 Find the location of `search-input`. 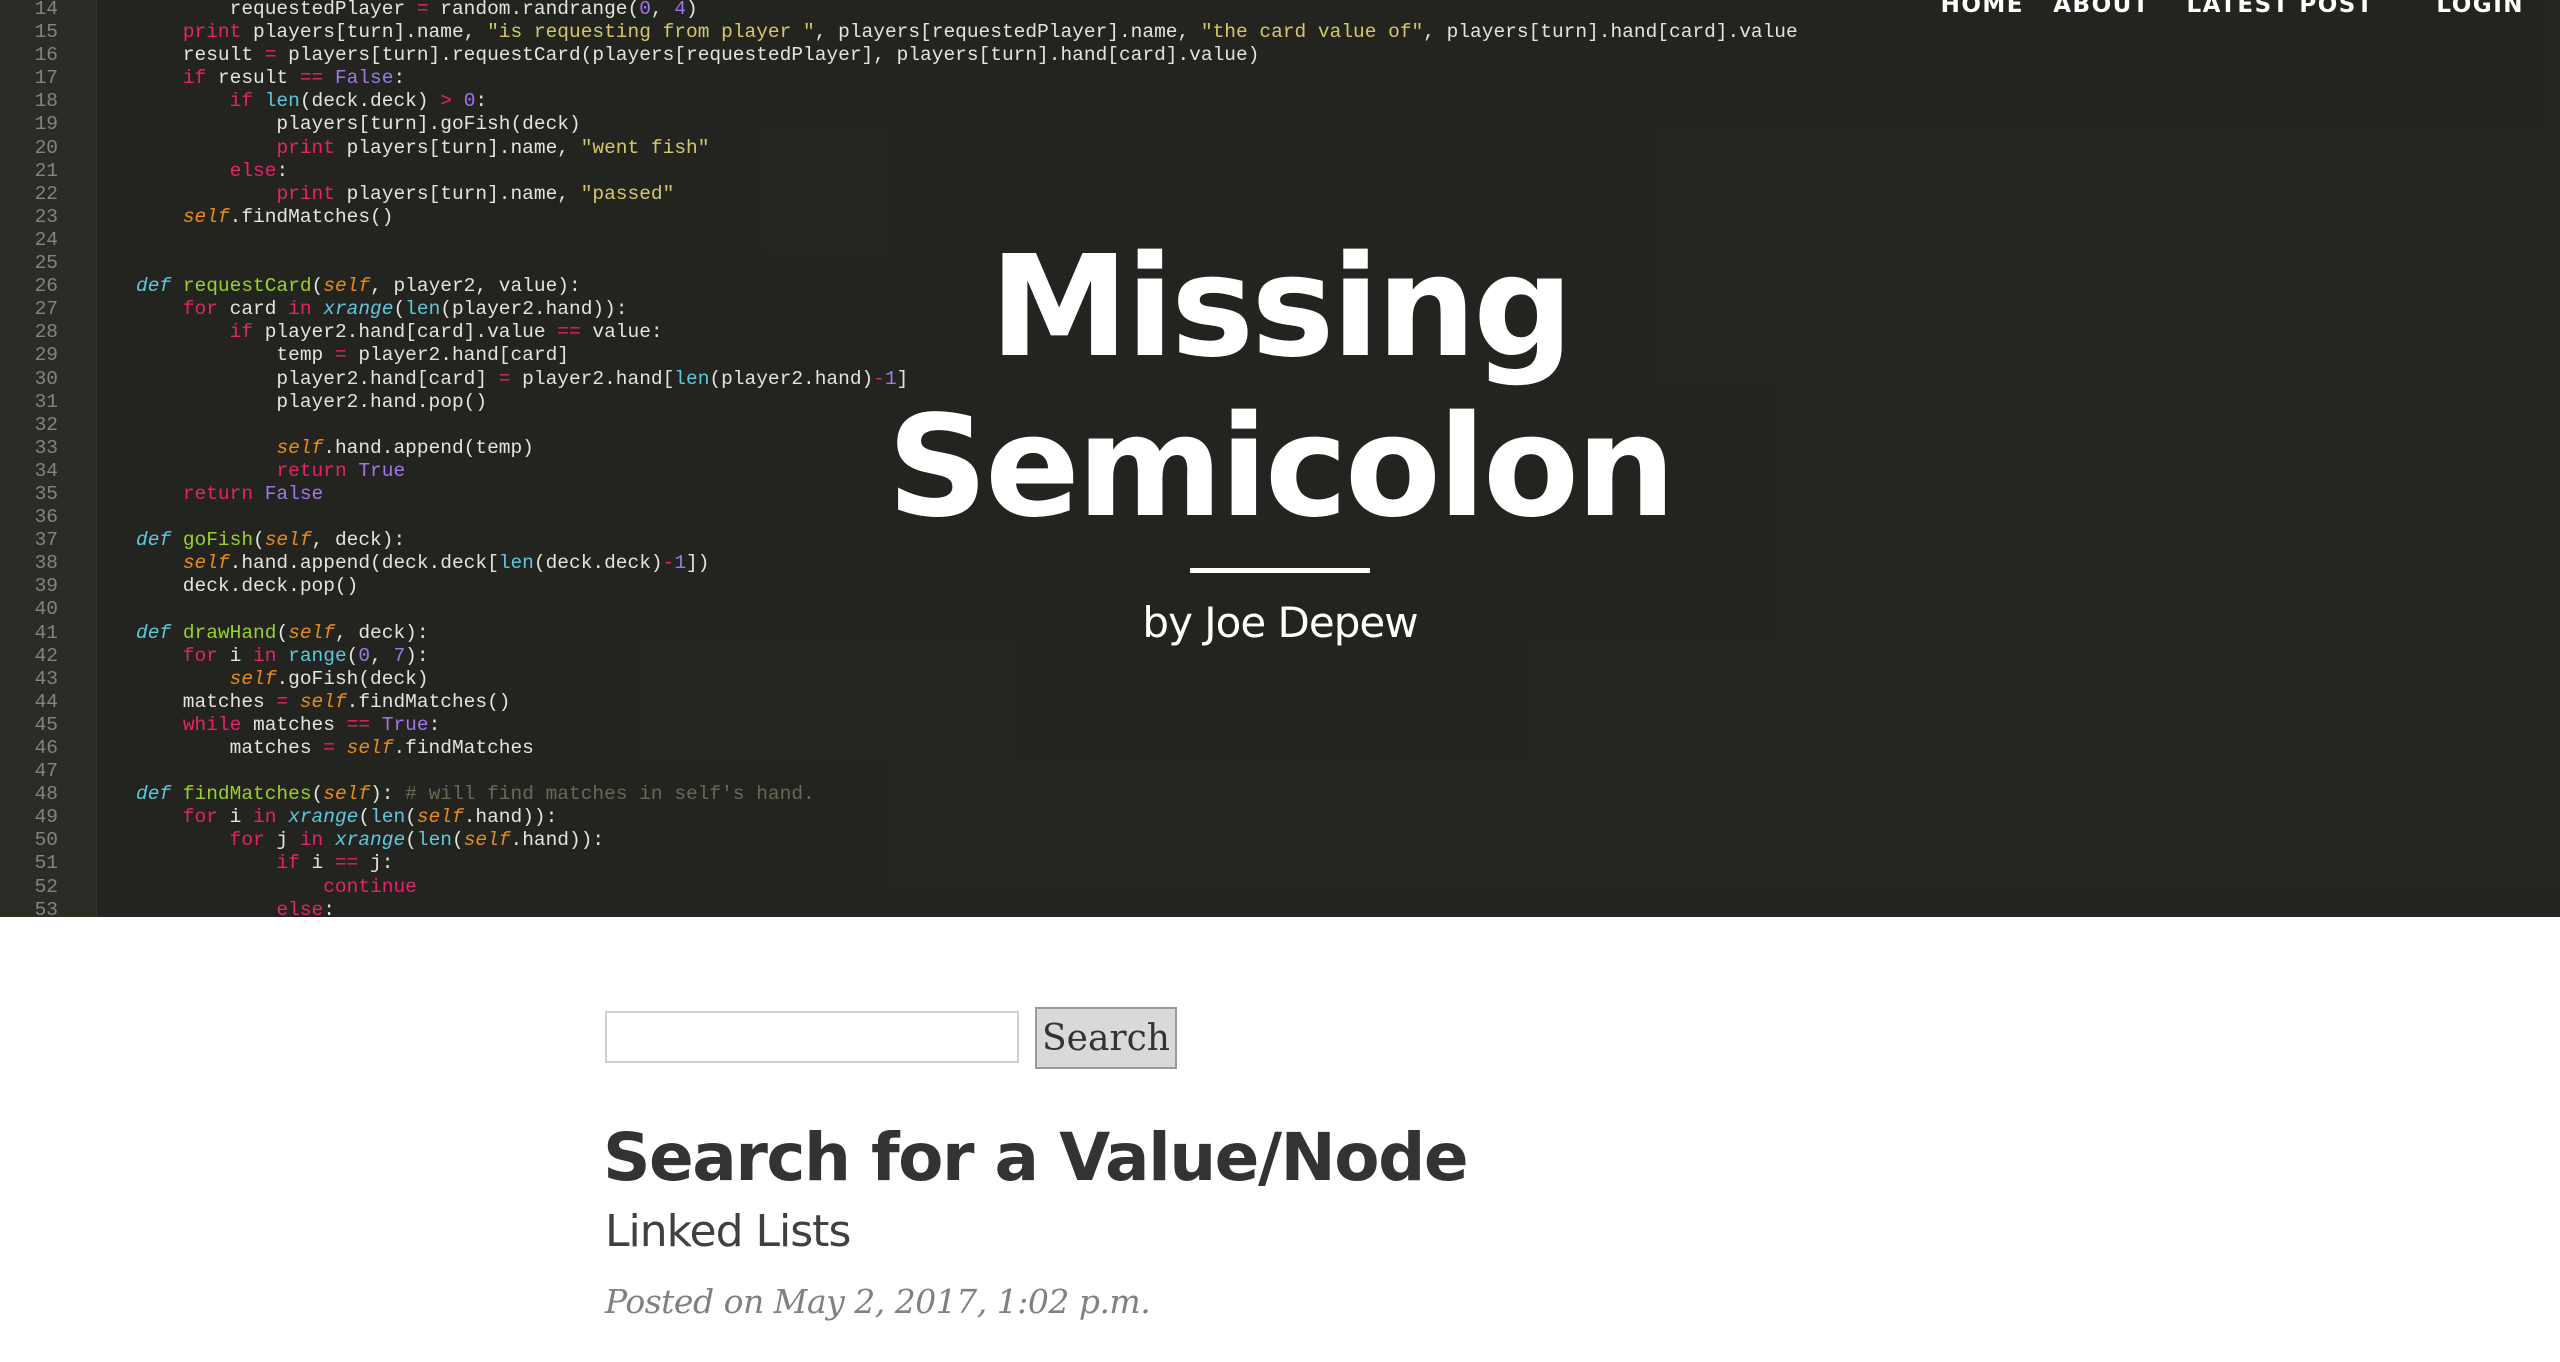

search-input is located at coordinates (812, 1037).